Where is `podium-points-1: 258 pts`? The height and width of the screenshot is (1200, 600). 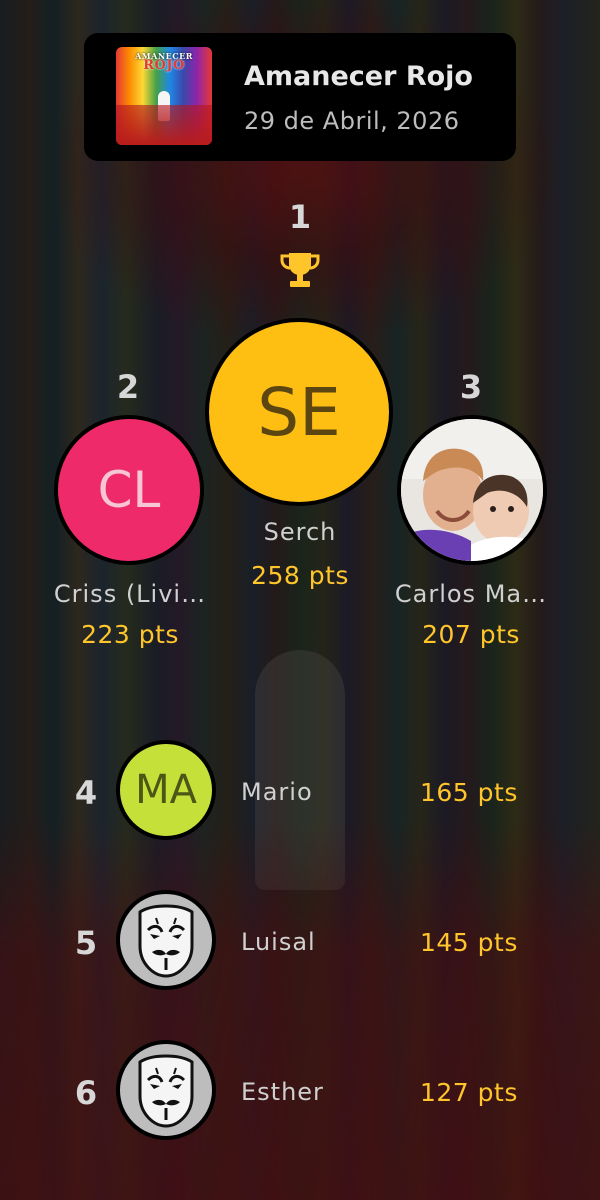 podium-points-1: 258 pts is located at coordinates (300, 575).